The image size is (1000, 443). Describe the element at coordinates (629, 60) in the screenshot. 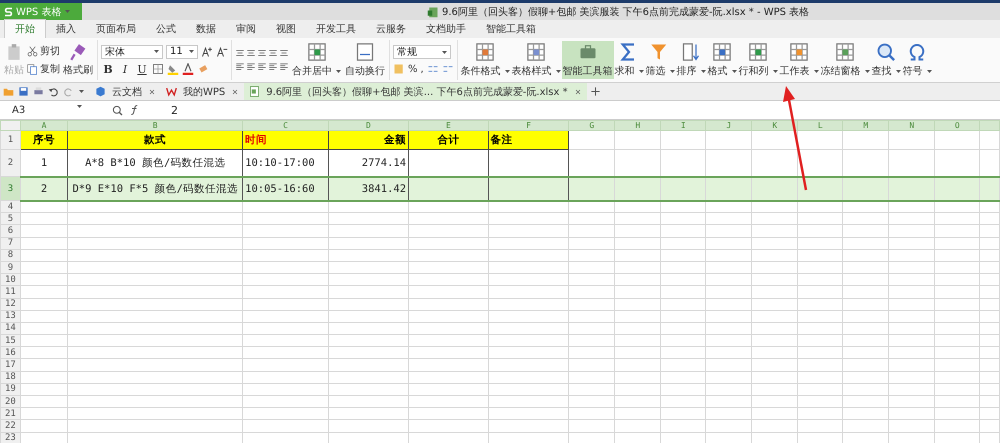

I see `ribbon-button: 求和` at that location.